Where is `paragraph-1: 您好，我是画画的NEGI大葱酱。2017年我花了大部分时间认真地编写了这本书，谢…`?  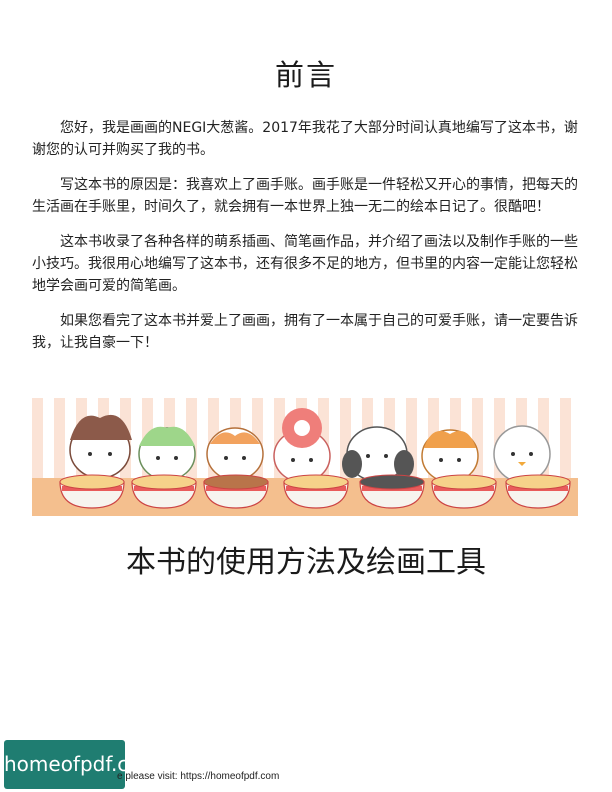 paragraph-1: 您好，我是画画的NEGI大葱酱。2017年我花了大部分时间认真地编写了这本书，谢… is located at coordinates (305, 139).